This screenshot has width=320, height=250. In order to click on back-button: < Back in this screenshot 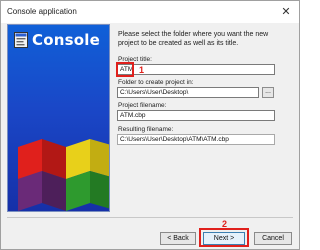, I will do `click(178, 238)`.